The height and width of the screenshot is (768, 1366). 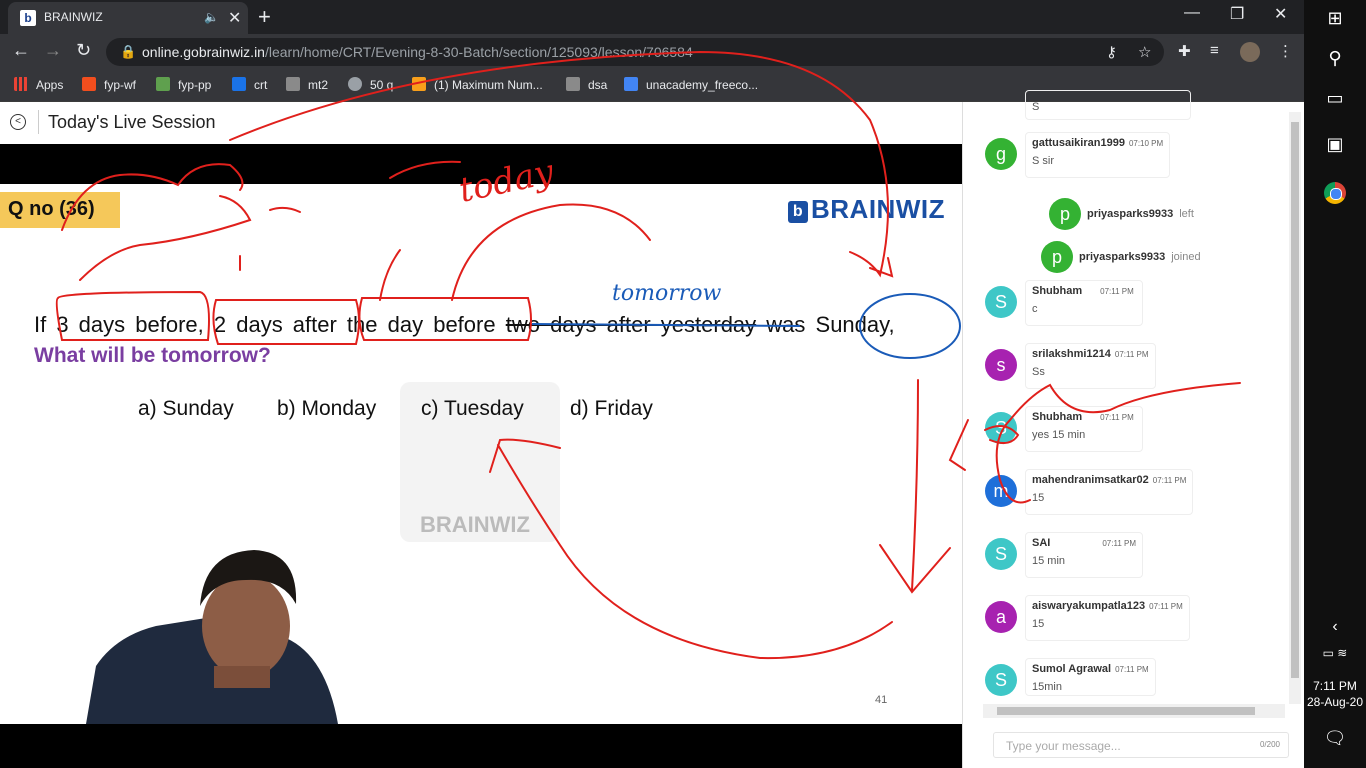 What do you see at coordinates (1280, 14) in the screenshot?
I see `close-window-icon: ✕` at bounding box center [1280, 14].